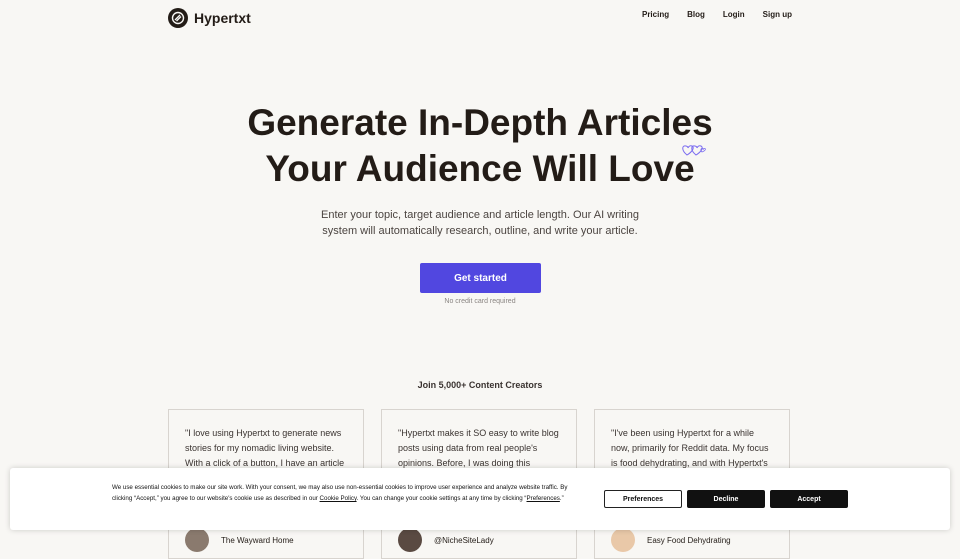 The height and width of the screenshot is (559, 960). What do you see at coordinates (480, 301) in the screenshot?
I see `no-credit-card-note: No credit card required` at bounding box center [480, 301].